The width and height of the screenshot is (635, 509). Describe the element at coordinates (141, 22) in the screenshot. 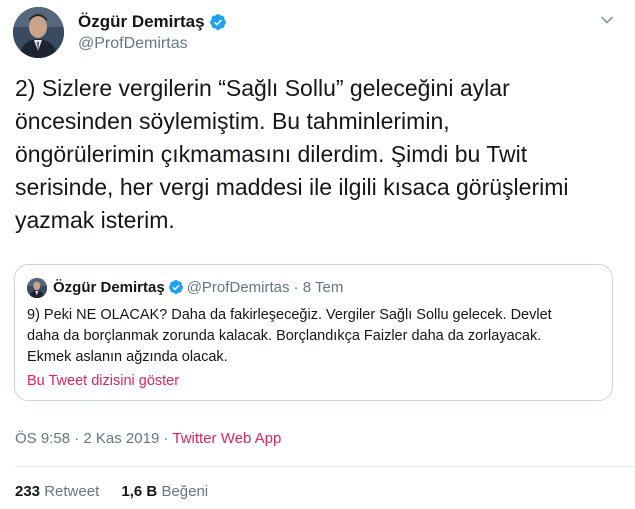

I see `author-name: Özgür Demirtaş` at that location.